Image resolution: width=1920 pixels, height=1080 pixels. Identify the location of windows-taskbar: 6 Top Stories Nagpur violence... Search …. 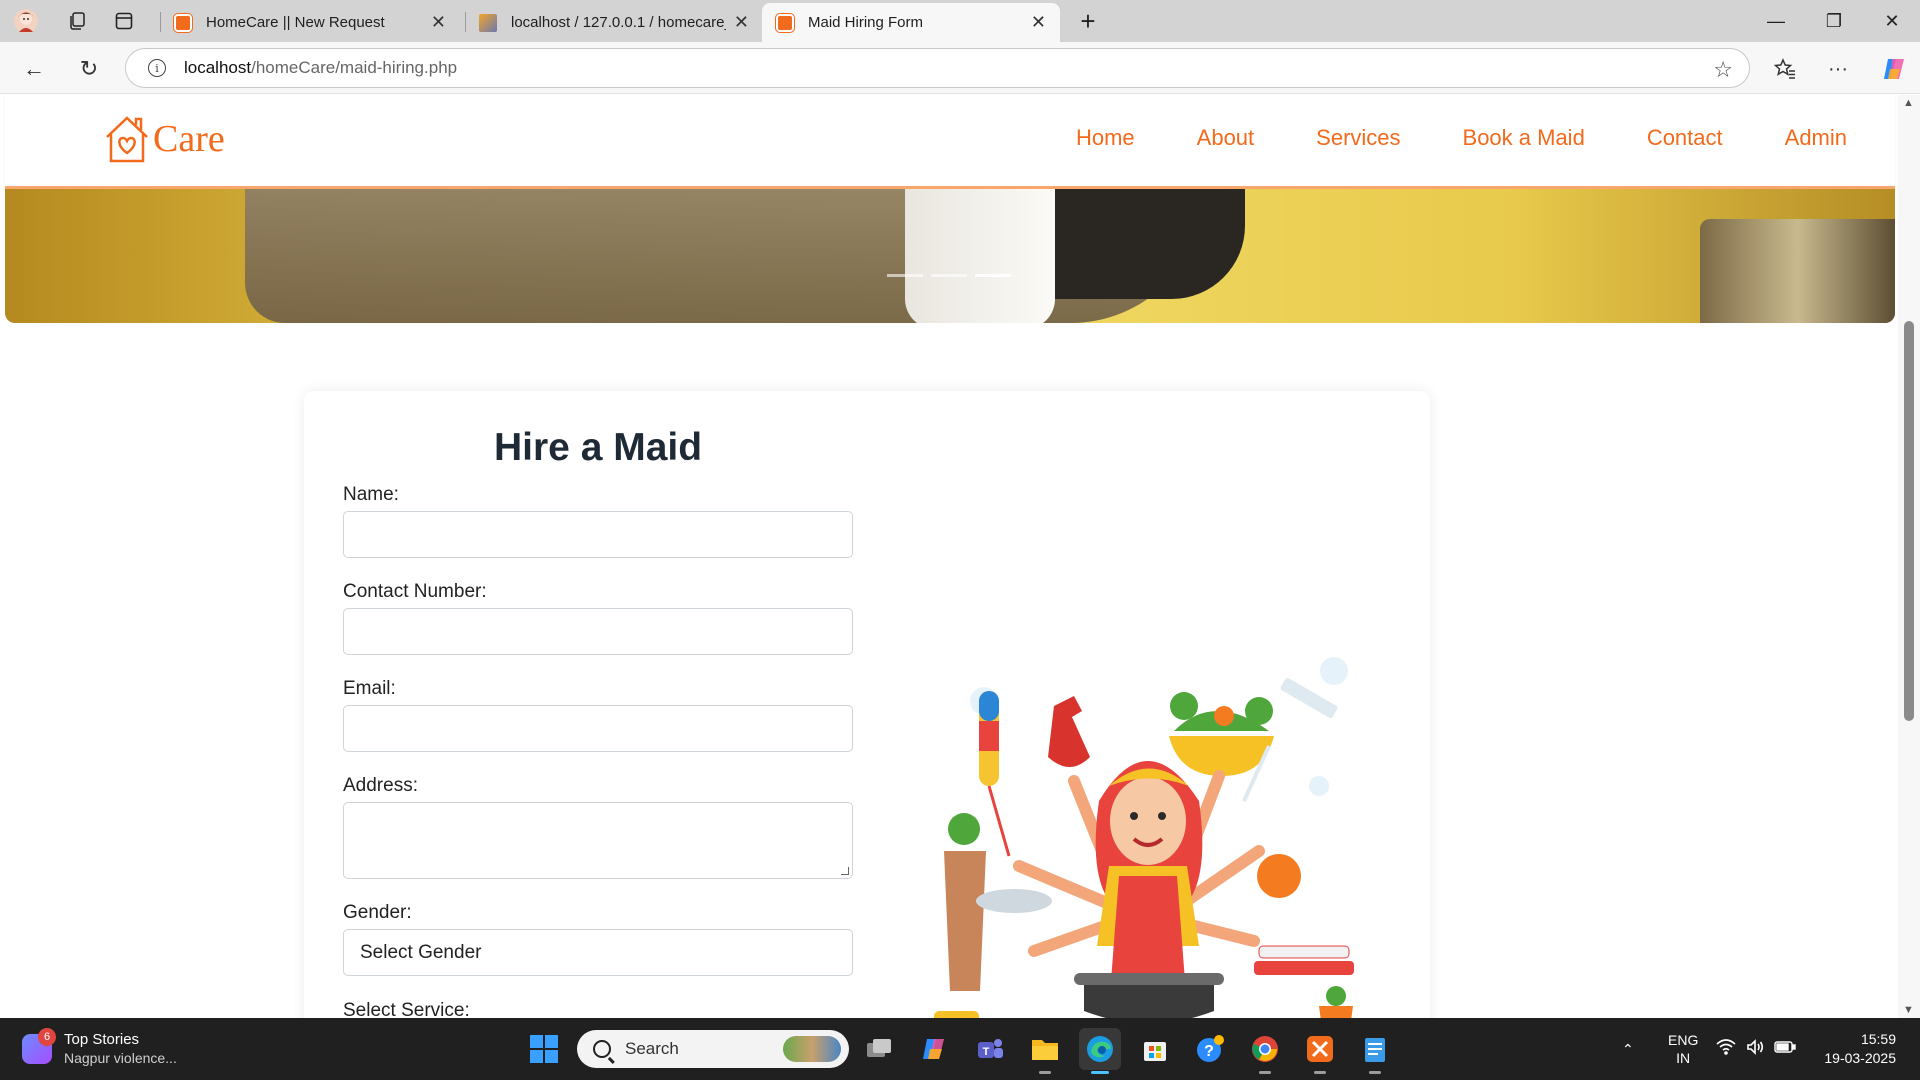
(960, 1049).